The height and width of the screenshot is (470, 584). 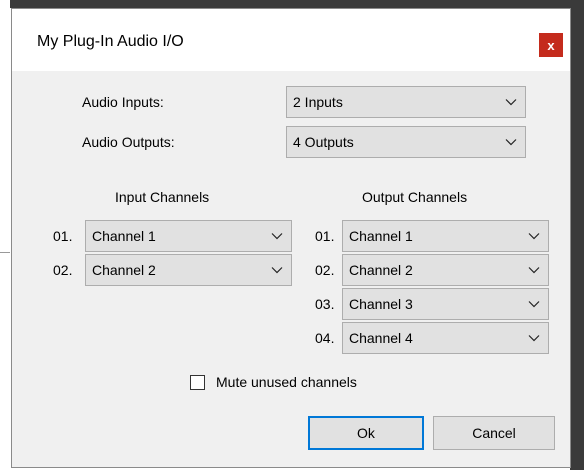 I want to click on audio-inputs-value: 2 Inputs, so click(x=318, y=102).